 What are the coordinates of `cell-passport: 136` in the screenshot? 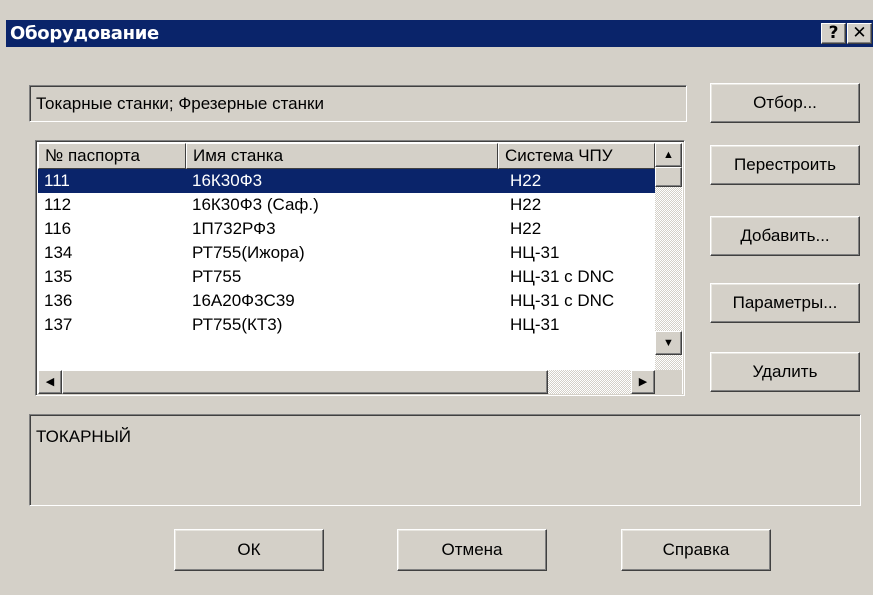 It's located at (58, 300).